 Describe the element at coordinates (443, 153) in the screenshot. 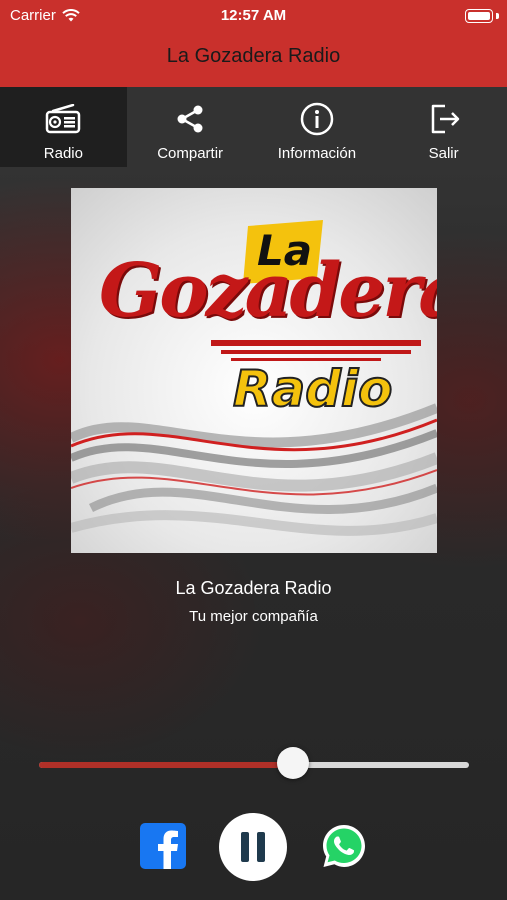

I see `tab-label: Salir` at that location.